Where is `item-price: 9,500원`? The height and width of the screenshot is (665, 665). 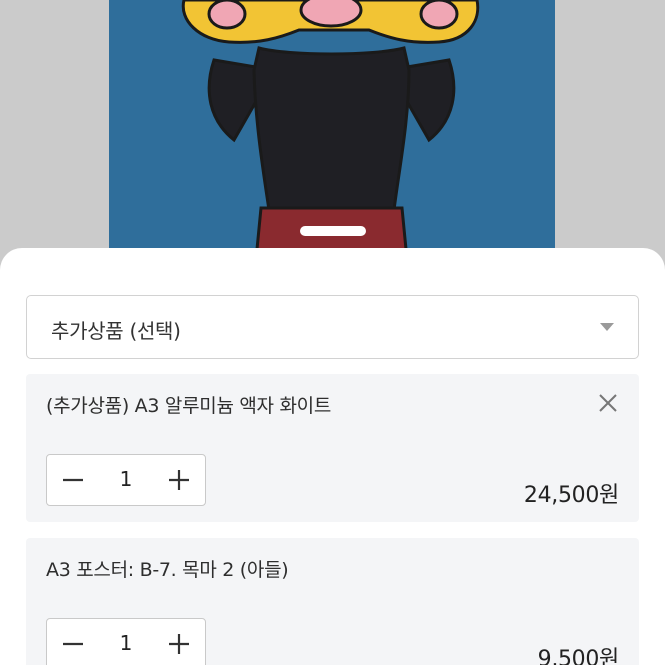
item-price: 9,500원 is located at coordinates (578, 656).